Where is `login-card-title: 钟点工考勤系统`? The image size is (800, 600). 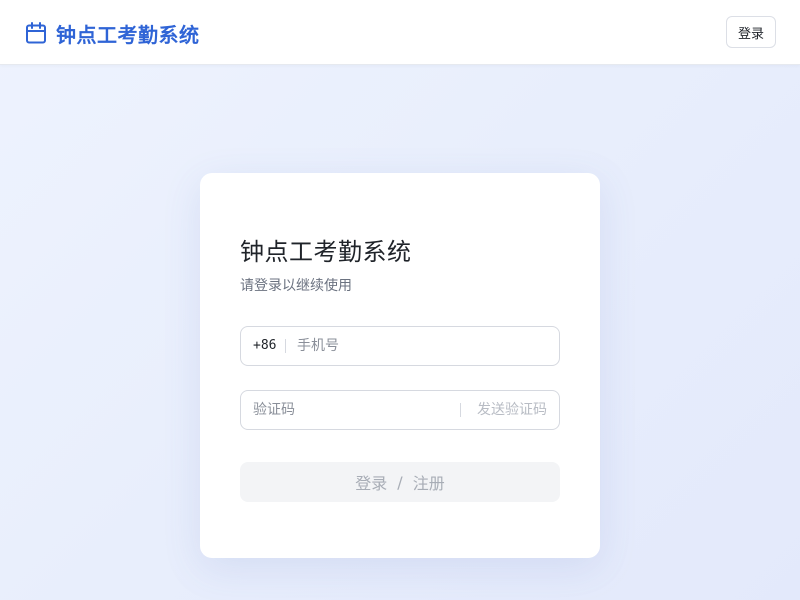
login-card-title: 钟点工考勤系统 is located at coordinates (326, 252).